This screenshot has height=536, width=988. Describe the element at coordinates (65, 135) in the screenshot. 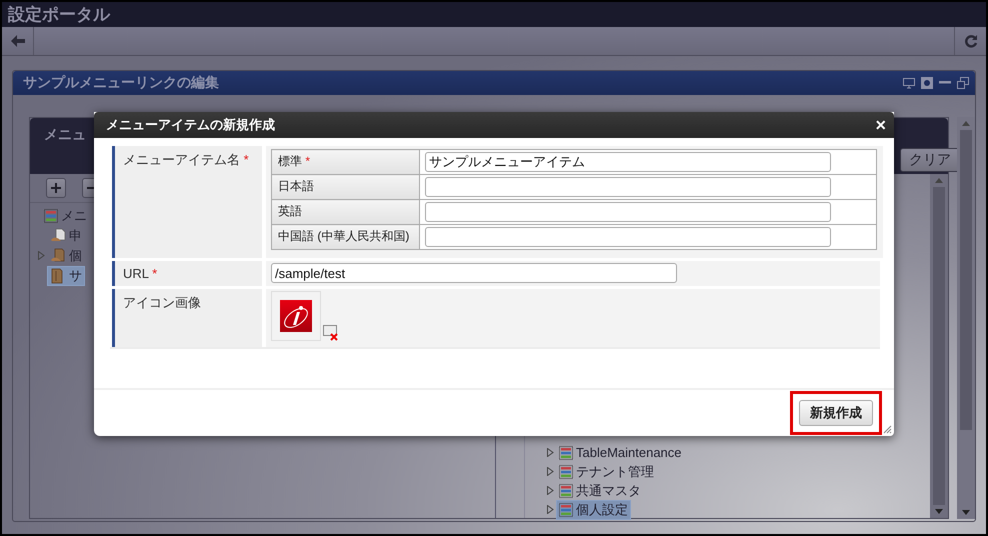

I see `editor-title: メニュ` at that location.